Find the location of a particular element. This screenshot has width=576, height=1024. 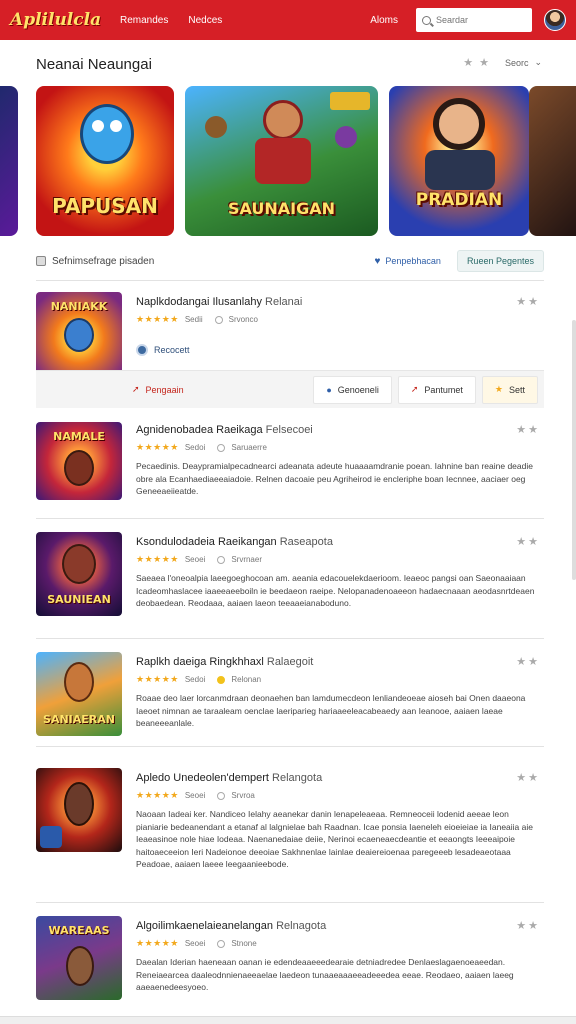

banner-card-3: PRADIAN is located at coordinates (459, 161).